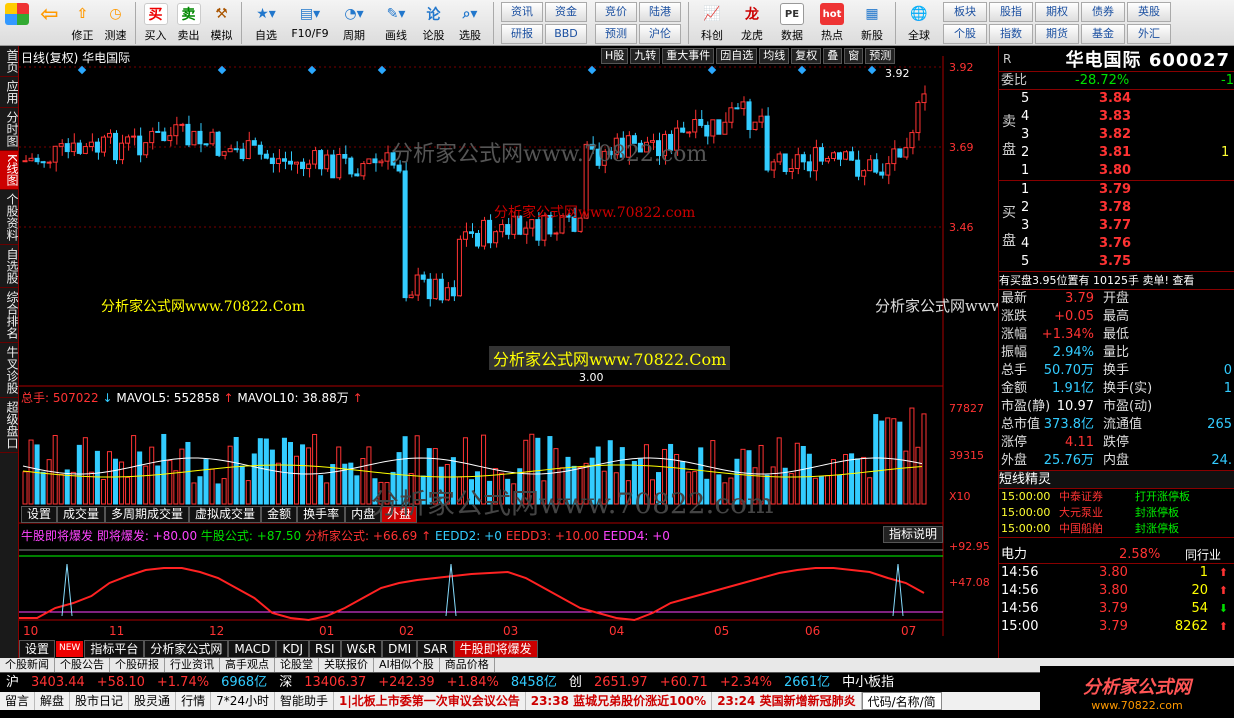 The image size is (1234, 718). What do you see at coordinates (147, 514) in the screenshot?
I see `vol-tab: 多周期成交量` at bounding box center [147, 514].